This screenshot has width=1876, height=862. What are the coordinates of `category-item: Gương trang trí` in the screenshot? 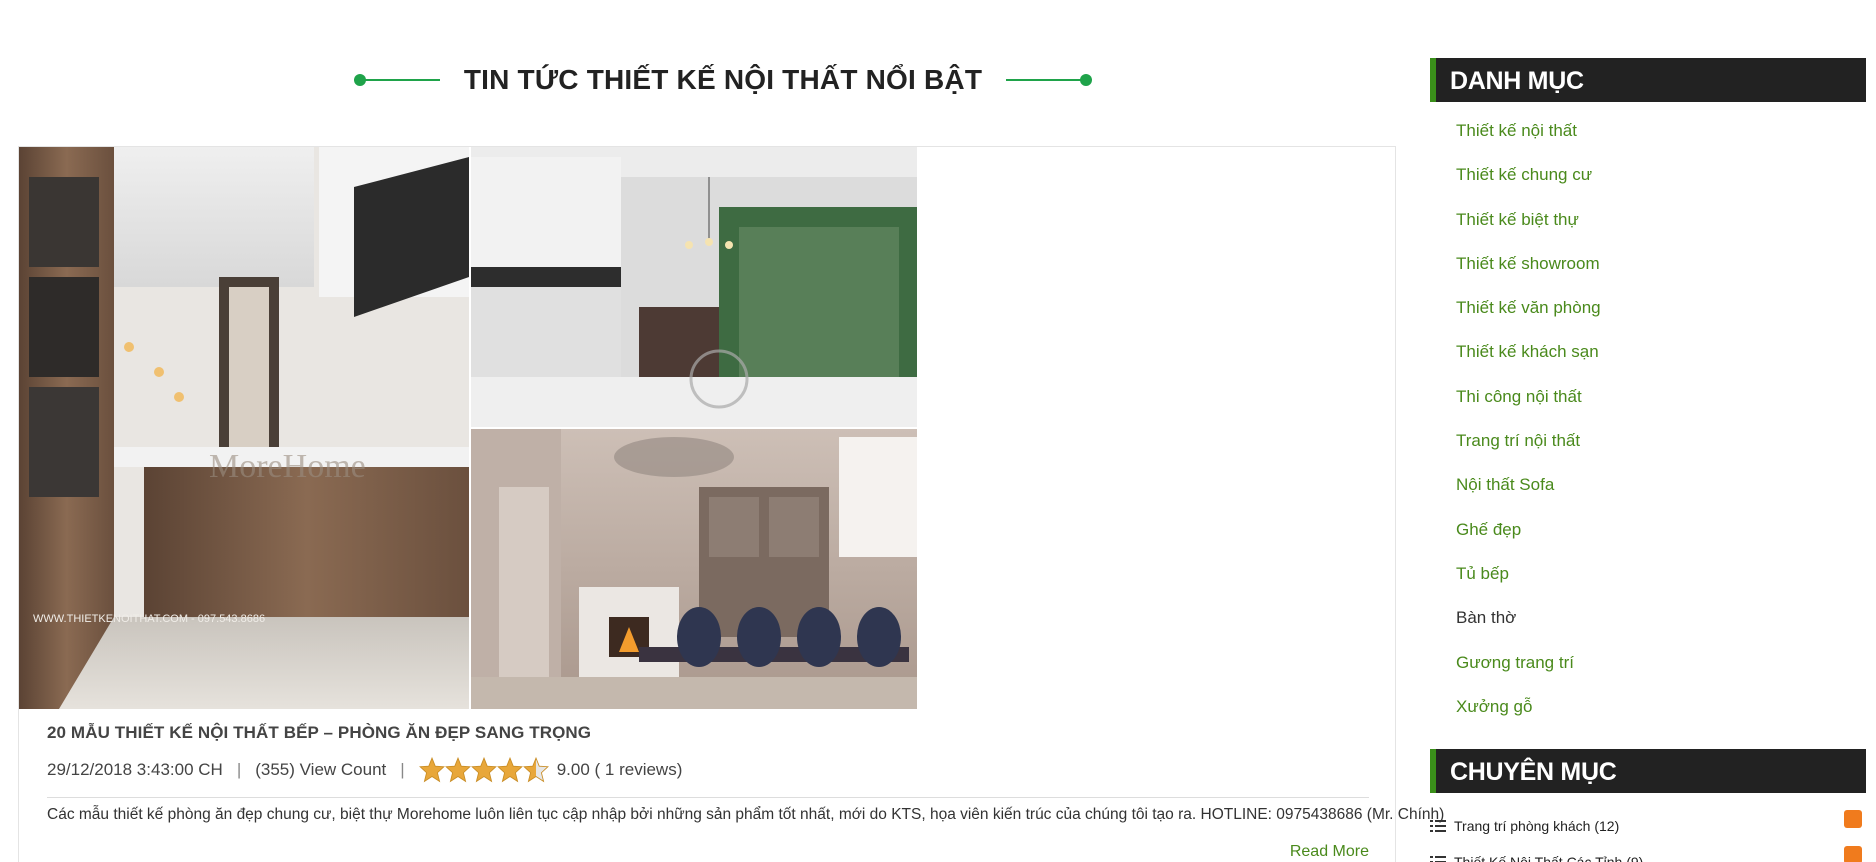 It's located at (1528, 670).